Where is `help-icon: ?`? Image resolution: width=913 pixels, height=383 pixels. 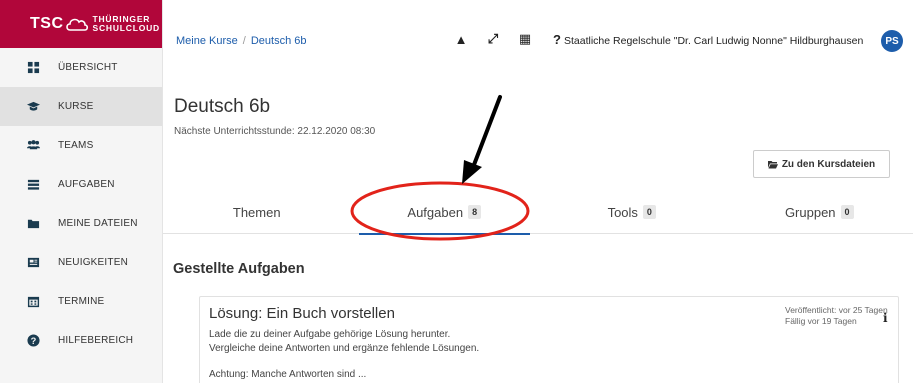
help-icon: ? is located at coordinates (557, 39).